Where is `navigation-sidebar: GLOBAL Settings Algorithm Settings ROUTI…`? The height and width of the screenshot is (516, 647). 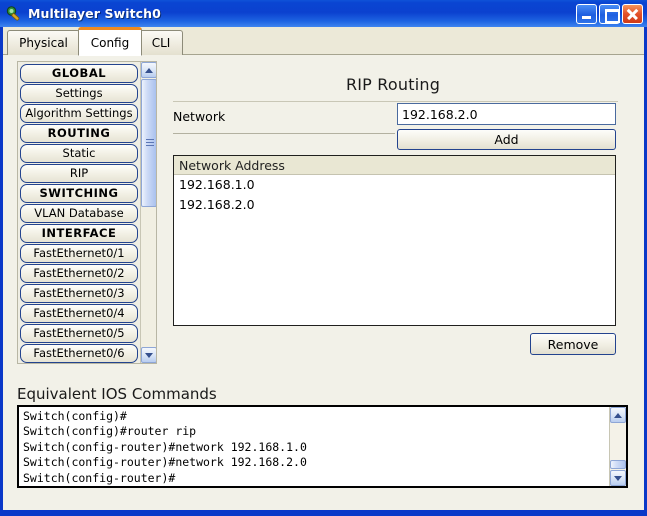
navigation-sidebar: GLOBAL Settings Algorithm Settings ROUTI… is located at coordinates (87, 212).